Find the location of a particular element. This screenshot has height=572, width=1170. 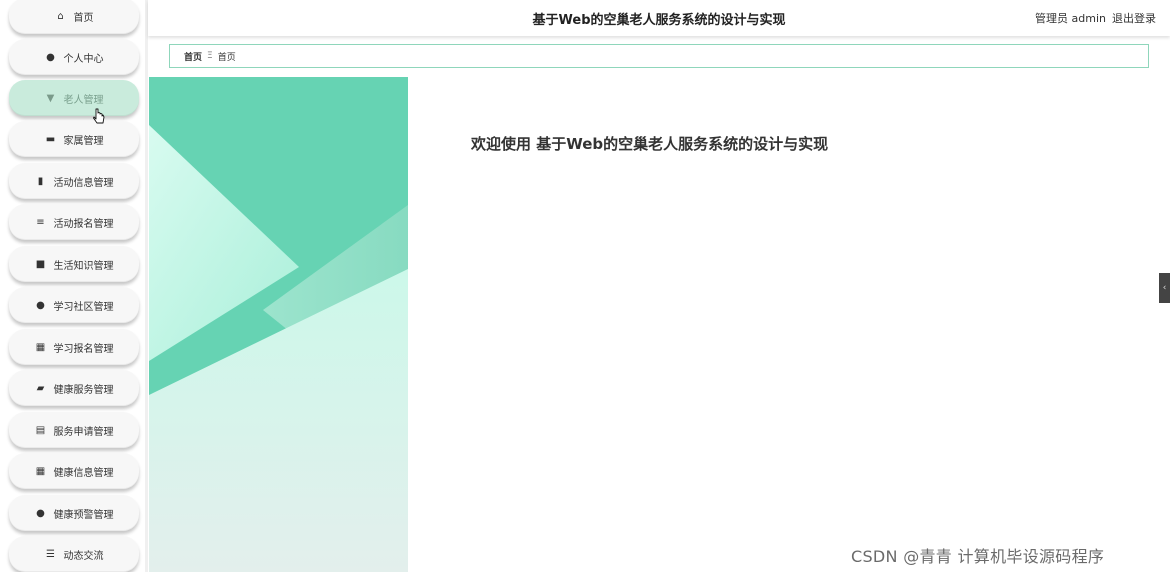

top-header: 基于Web的空巢老人服务系统的设计与实现 管理员 admin 退出登录 is located at coordinates (659, 18).